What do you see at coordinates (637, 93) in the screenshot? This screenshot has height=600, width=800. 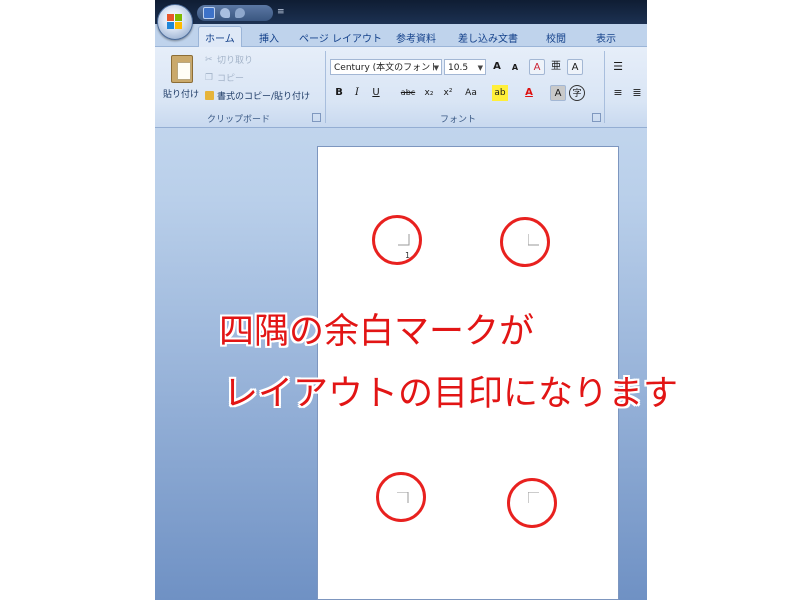 I see `align-center-icon: ≣` at bounding box center [637, 93].